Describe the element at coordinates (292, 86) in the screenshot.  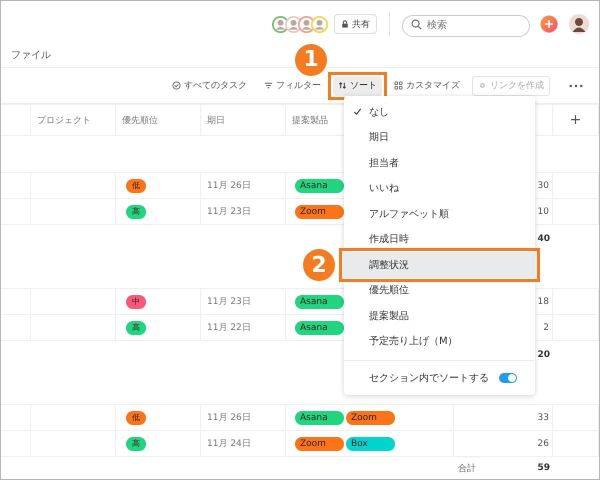
I see `toolbar-button: フィルター` at that location.